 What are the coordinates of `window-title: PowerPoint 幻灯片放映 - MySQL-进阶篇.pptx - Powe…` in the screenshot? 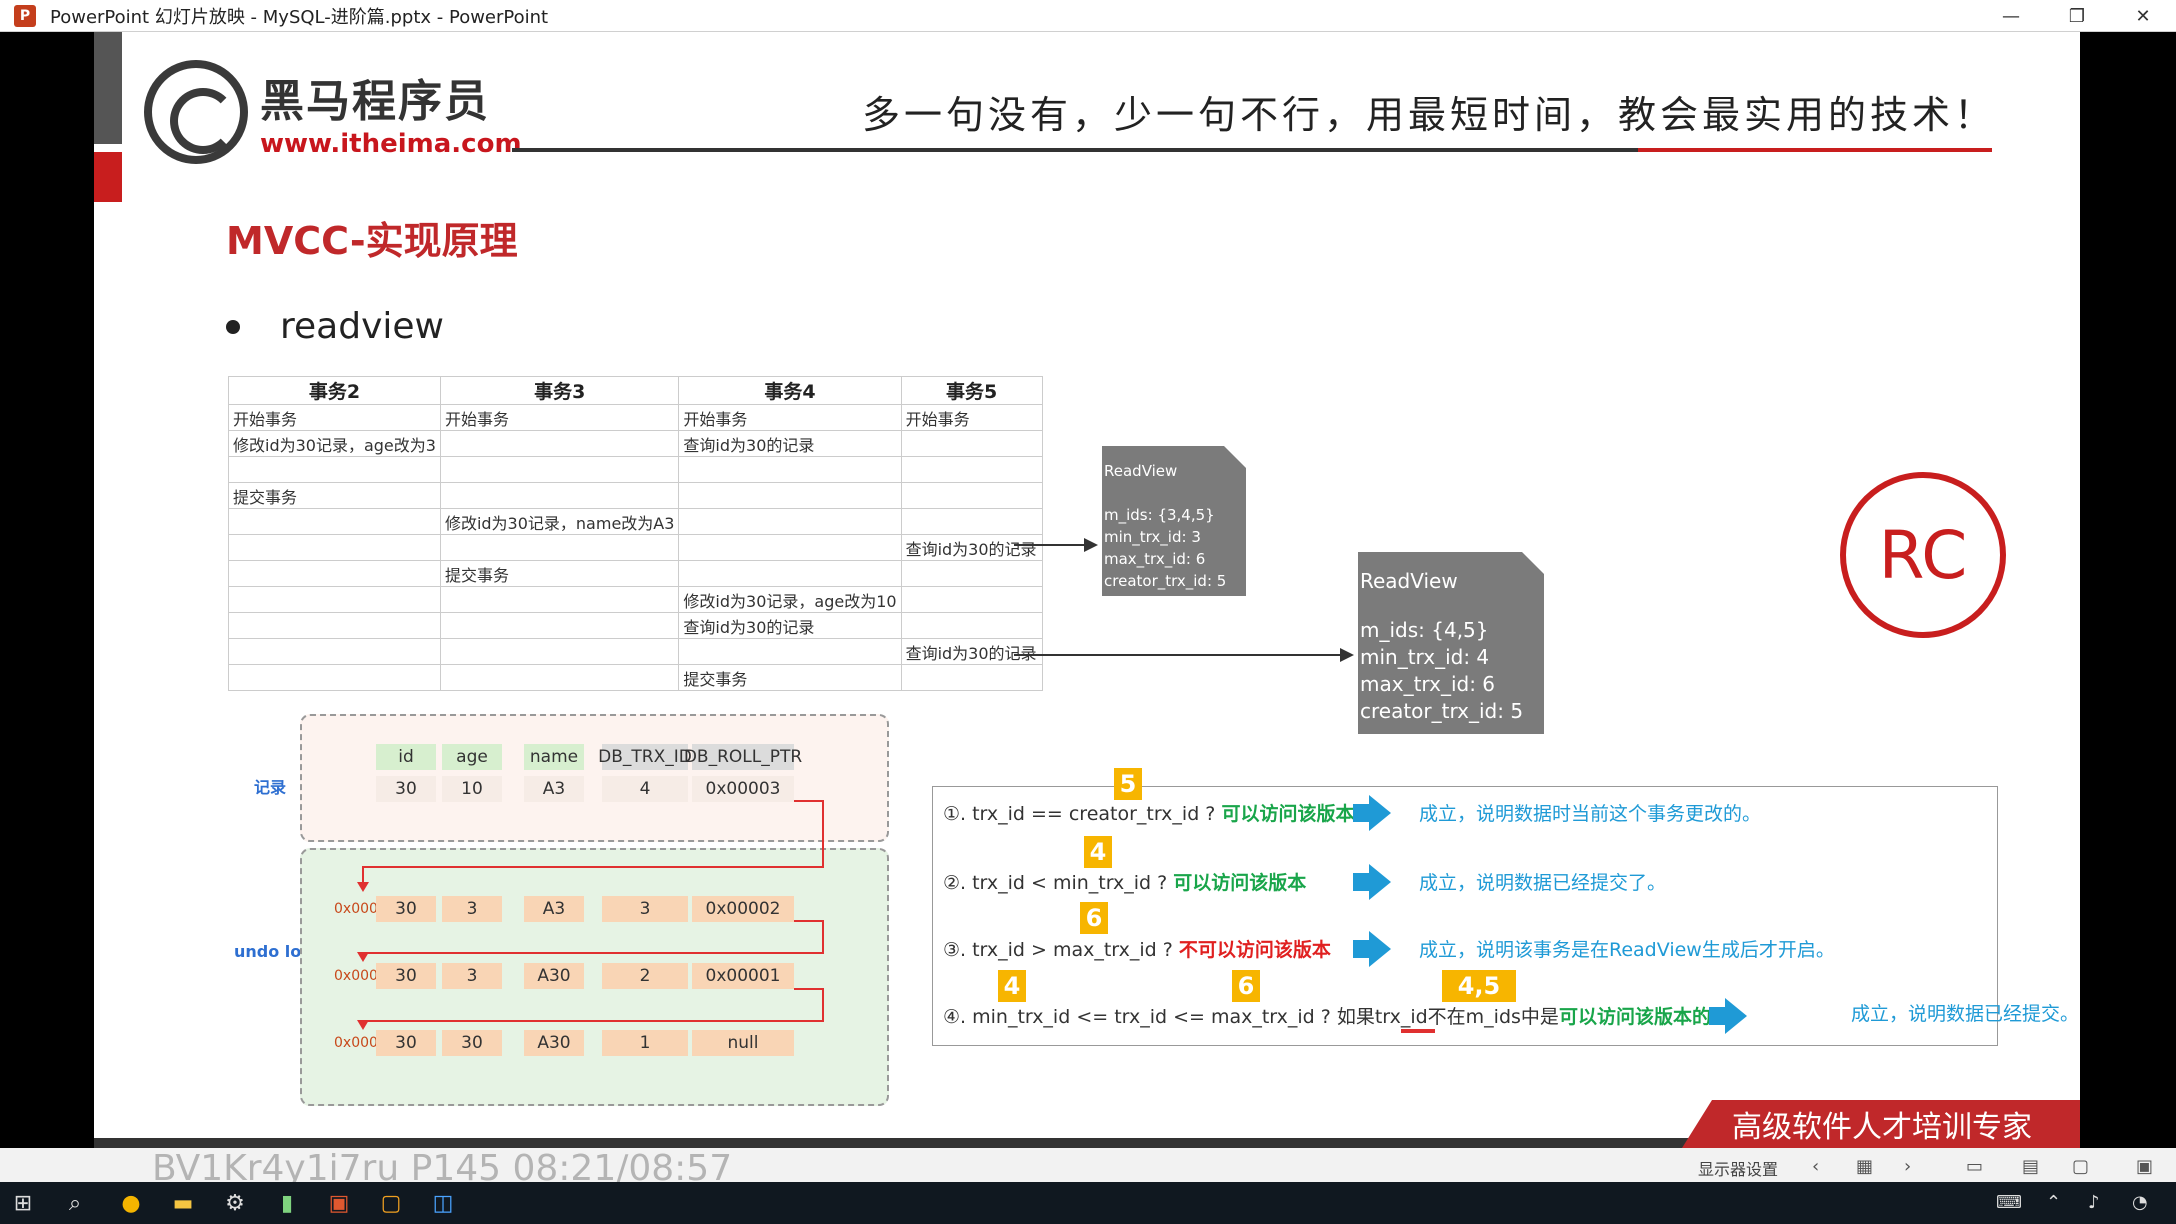 It's located at (299, 17).